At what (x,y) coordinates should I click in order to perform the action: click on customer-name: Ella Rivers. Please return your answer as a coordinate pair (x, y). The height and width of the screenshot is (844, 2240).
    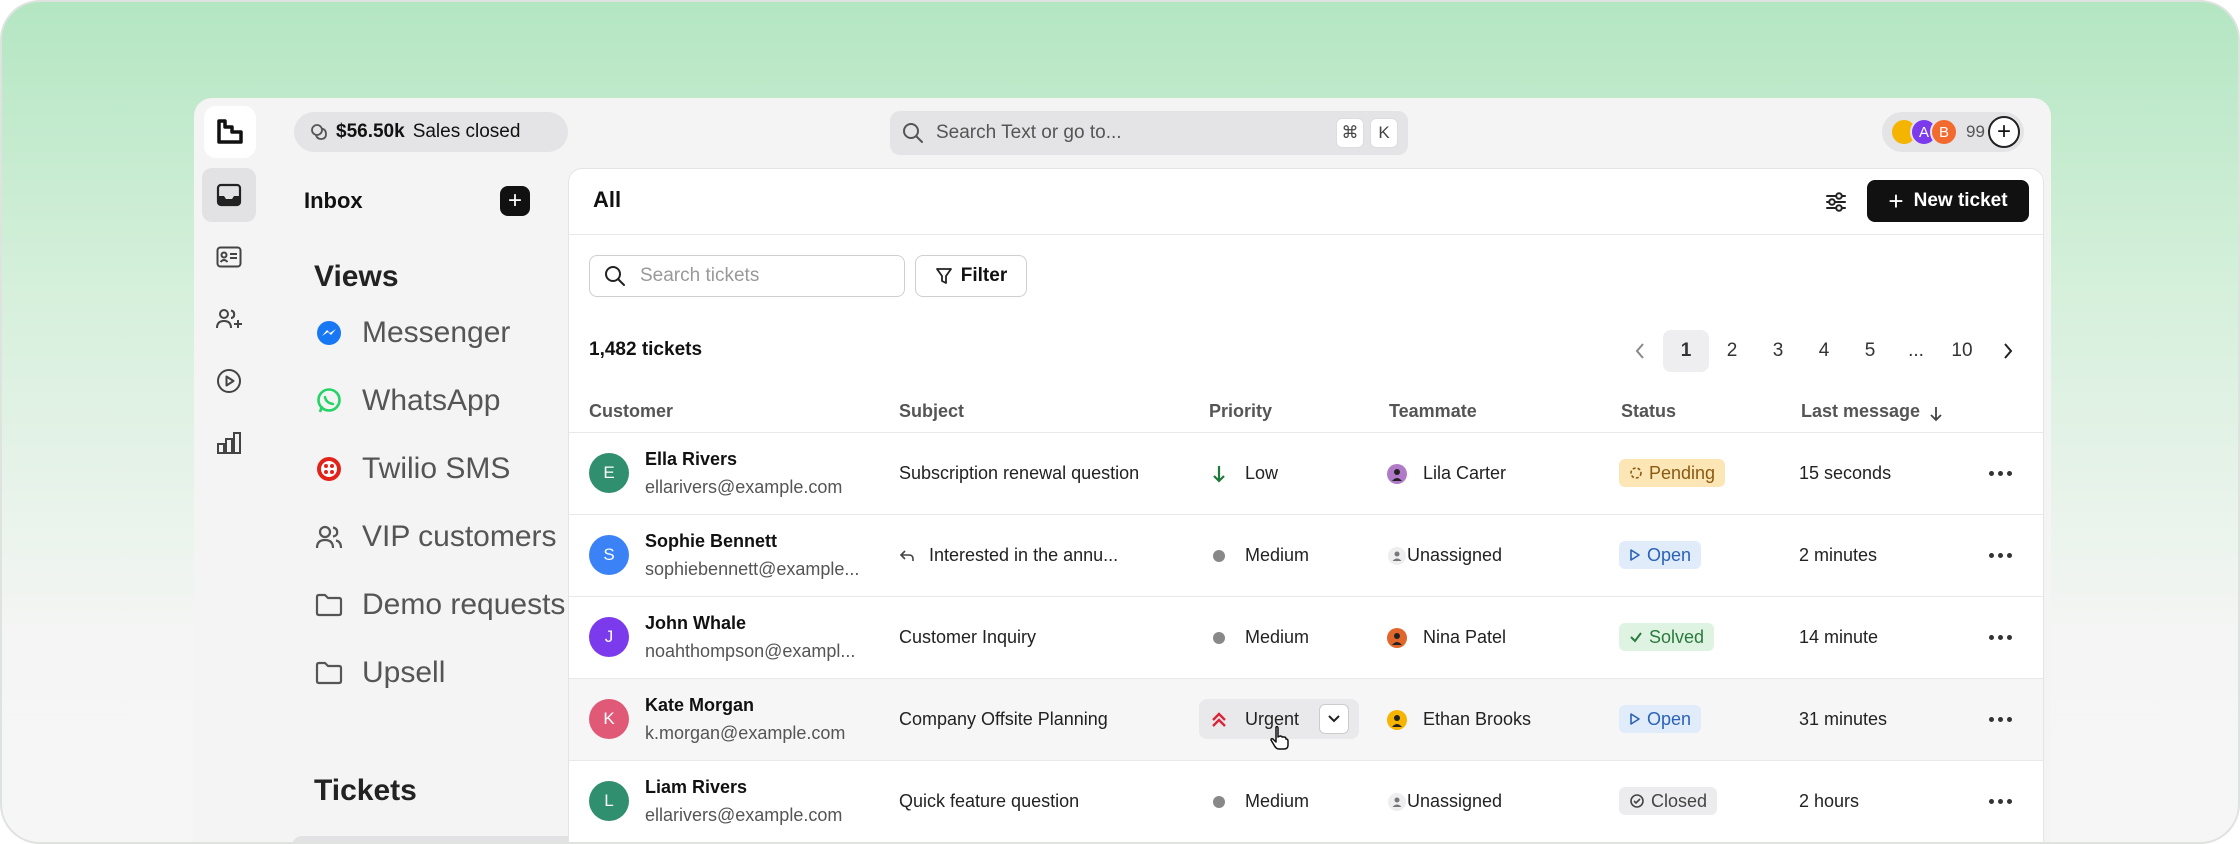
    Looking at the image, I should click on (691, 459).